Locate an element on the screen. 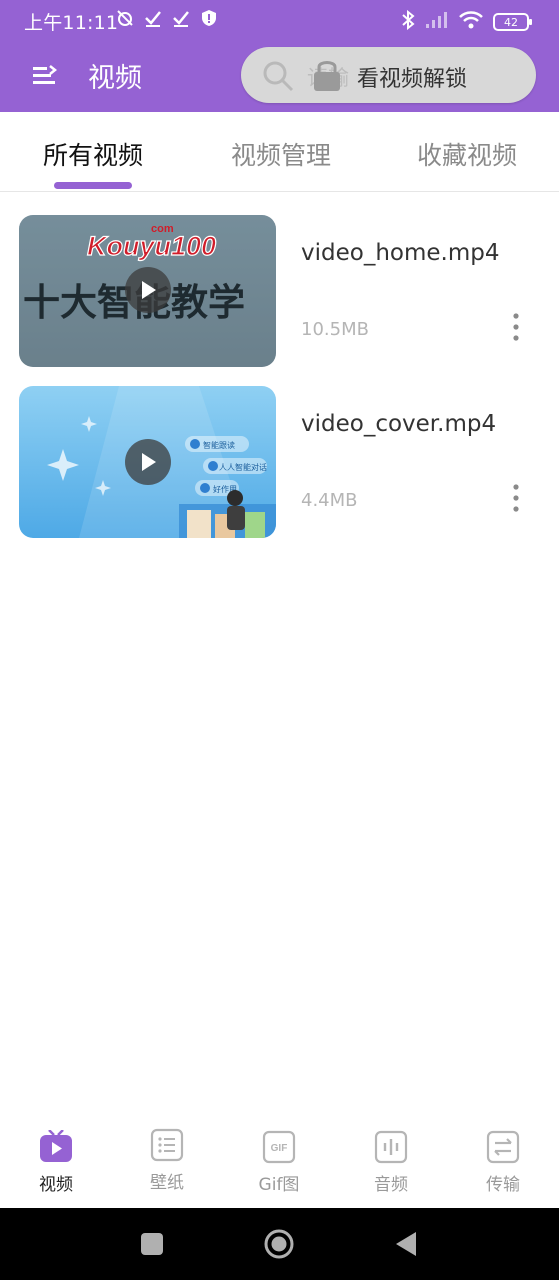 This screenshot has height=1280, width=559. status-system-icons: 42 is located at coordinates (466, 21).